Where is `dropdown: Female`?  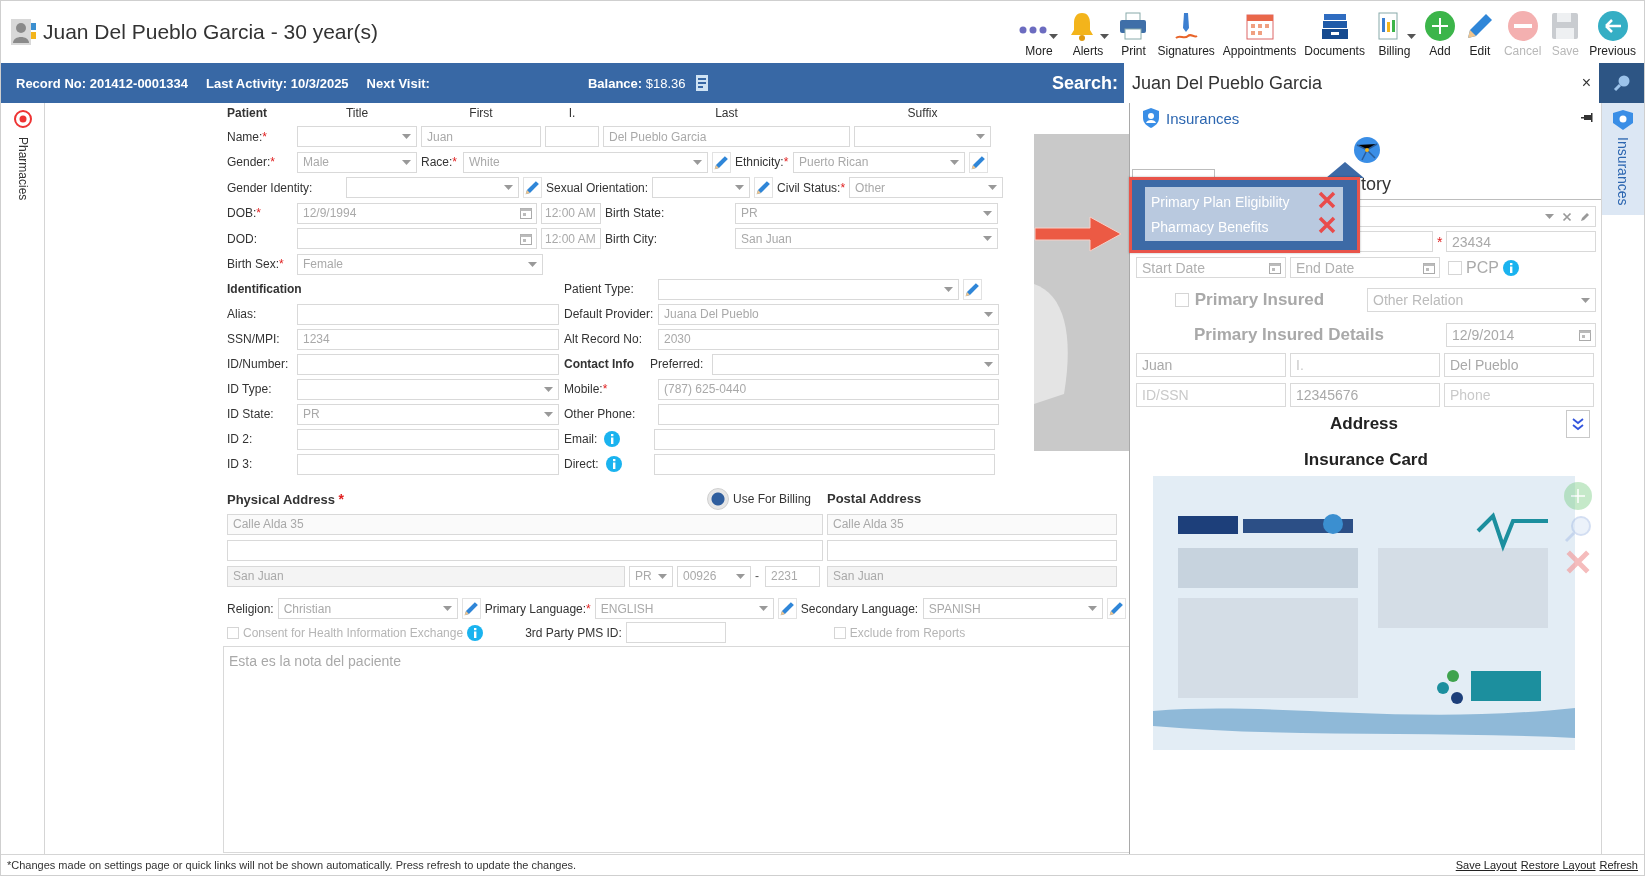 dropdown: Female is located at coordinates (420, 264).